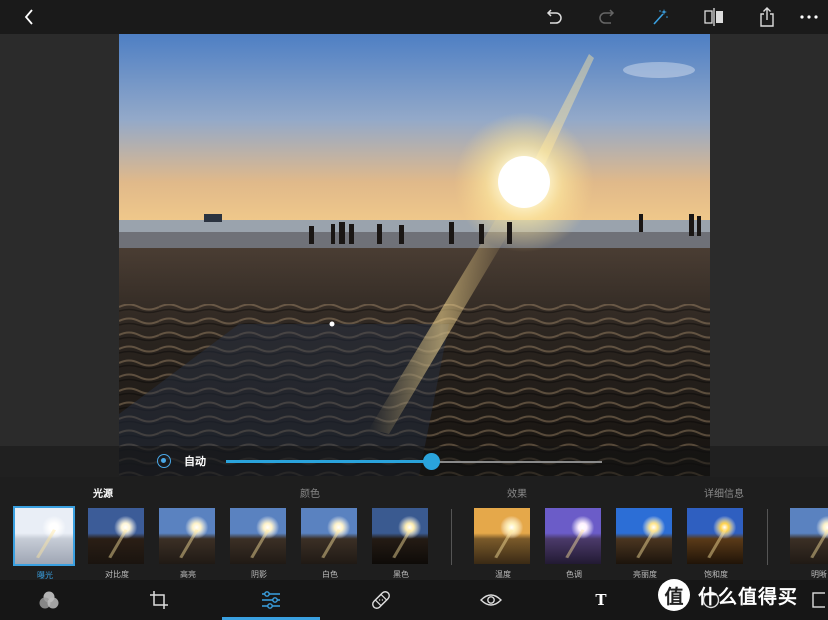  What do you see at coordinates (401, 574) in the screenshot?
I see `thumb-label: 黑色` at bounding box center [401, 574].